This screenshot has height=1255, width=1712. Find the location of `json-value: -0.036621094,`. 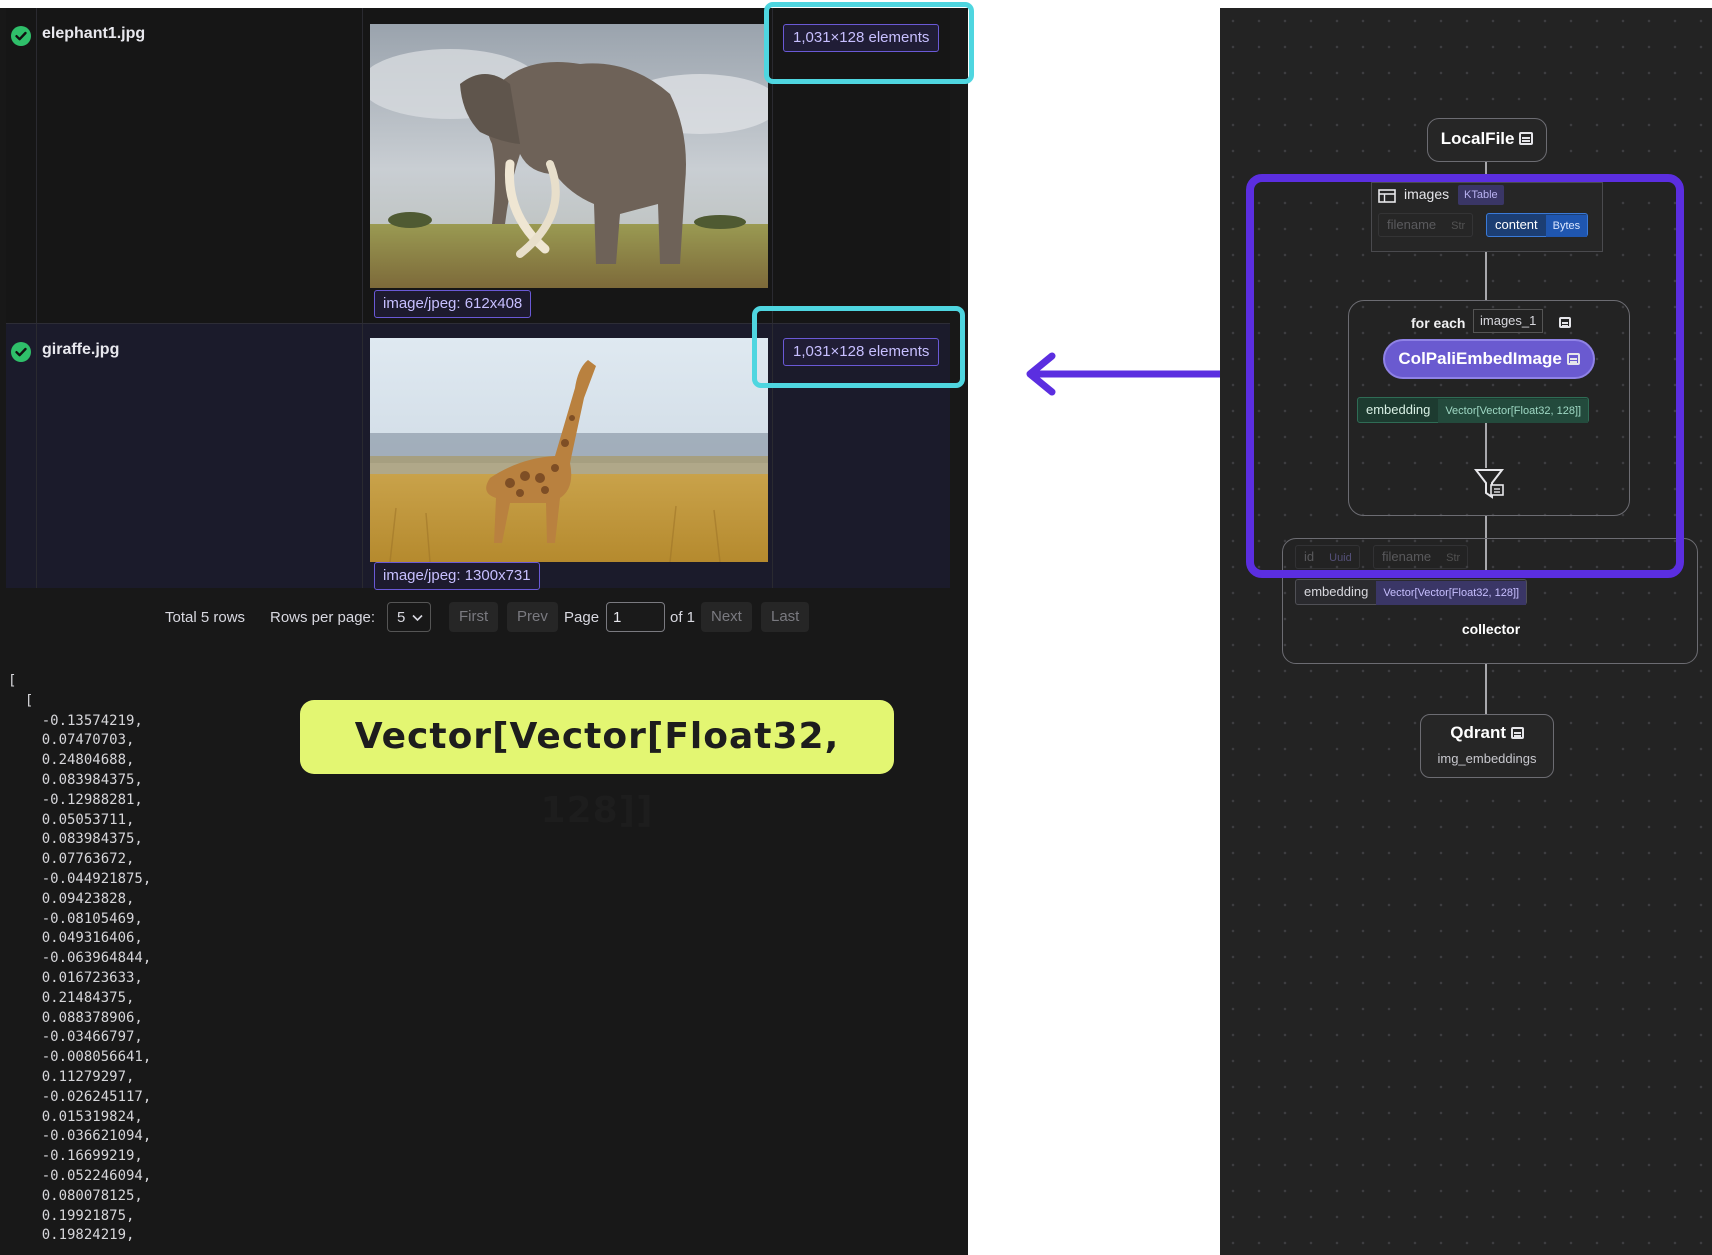

json-value: -0.036621094, is located at coordinates (96, 1136).